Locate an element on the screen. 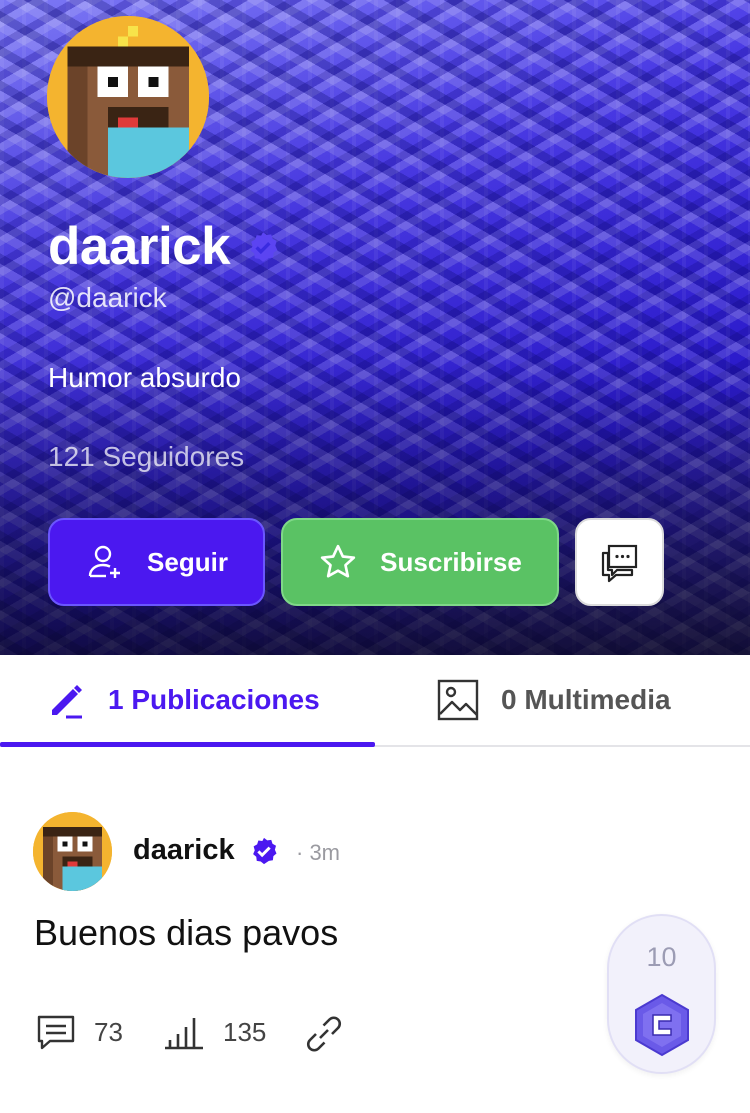 This screenshot has height=1113, width=750. bar-chart-icon is located at coordinates (184, 1034).